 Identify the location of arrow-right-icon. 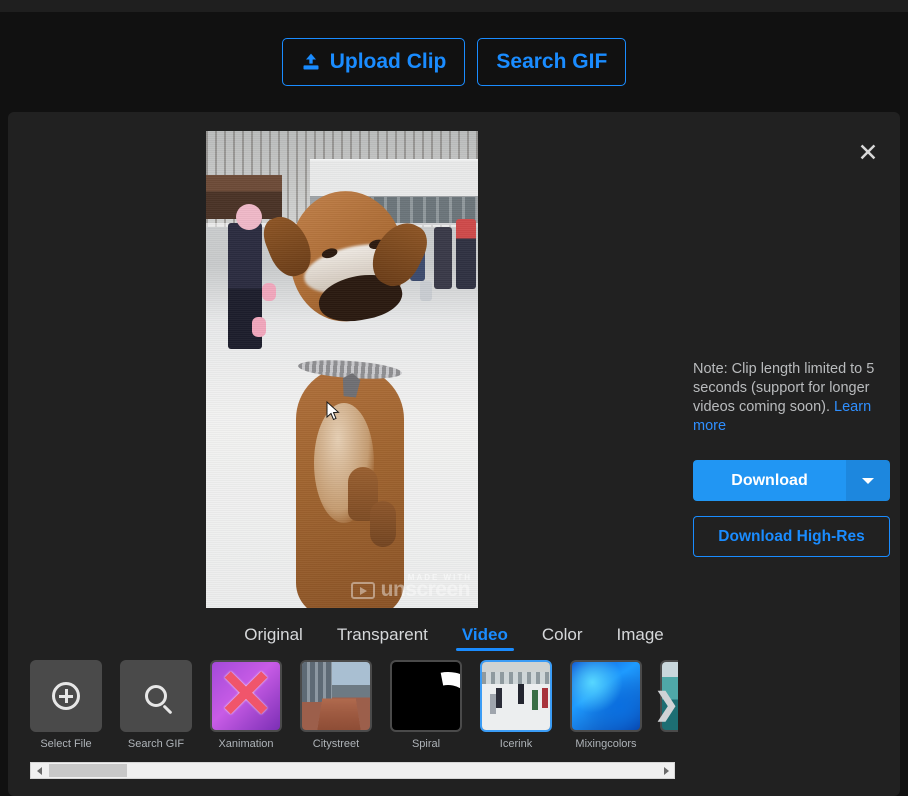
(666, 770).